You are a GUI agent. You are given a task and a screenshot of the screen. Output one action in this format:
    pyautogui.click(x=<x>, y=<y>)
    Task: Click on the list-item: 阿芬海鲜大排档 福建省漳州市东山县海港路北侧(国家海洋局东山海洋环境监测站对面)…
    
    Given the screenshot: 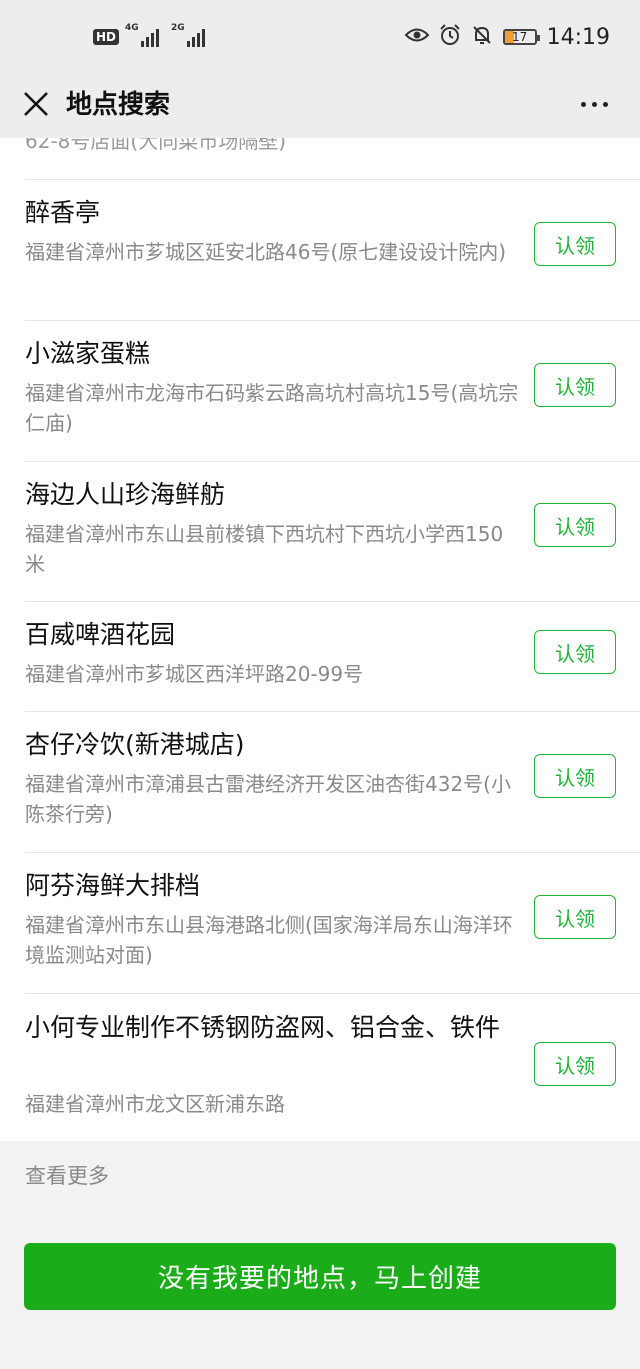 What is the action you would take?
    pyautogui.click(x=320, y=923)
    